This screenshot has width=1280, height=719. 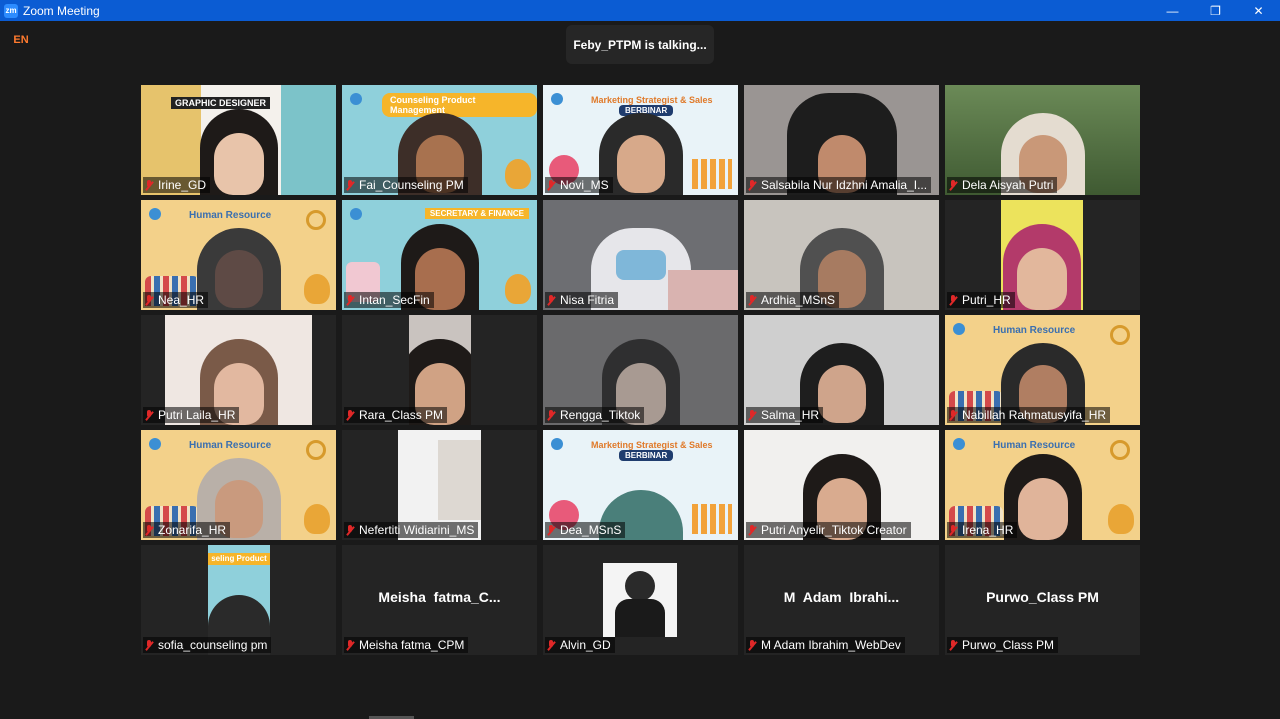 What do you see at coordinates (986, 300) in the screenshot?
I see `participant-name: Putri_HR` at bounding box center [986, 300].